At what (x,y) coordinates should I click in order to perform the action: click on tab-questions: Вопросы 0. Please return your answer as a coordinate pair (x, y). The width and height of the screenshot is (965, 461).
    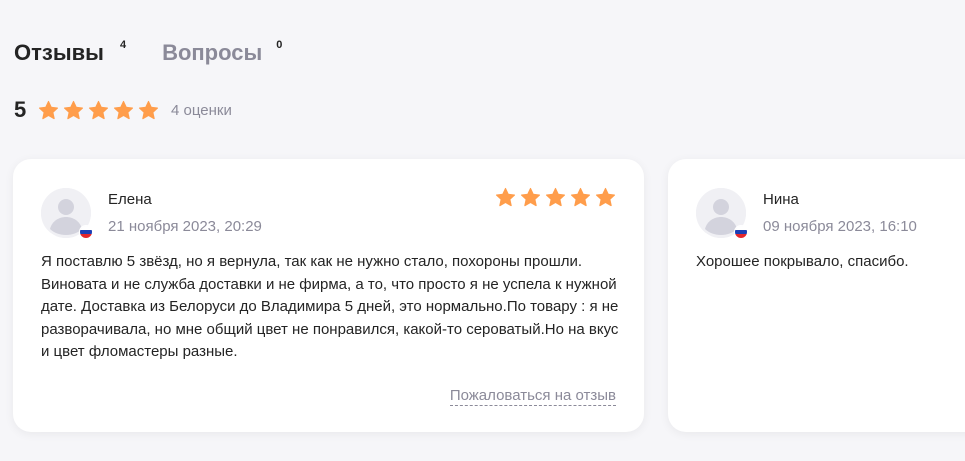
    Looking at the image, I should click on (222, 53).